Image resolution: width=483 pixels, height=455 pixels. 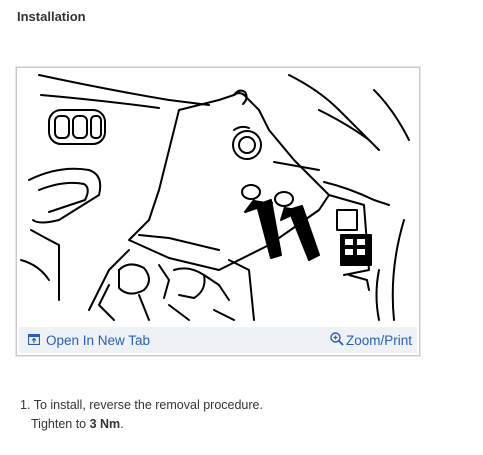 What do you see at coordinates (218, 340) in the screenshot?
I see `figure-toolbar: Open In New Tab Zoom/Print` at bounding box center [218, 340].